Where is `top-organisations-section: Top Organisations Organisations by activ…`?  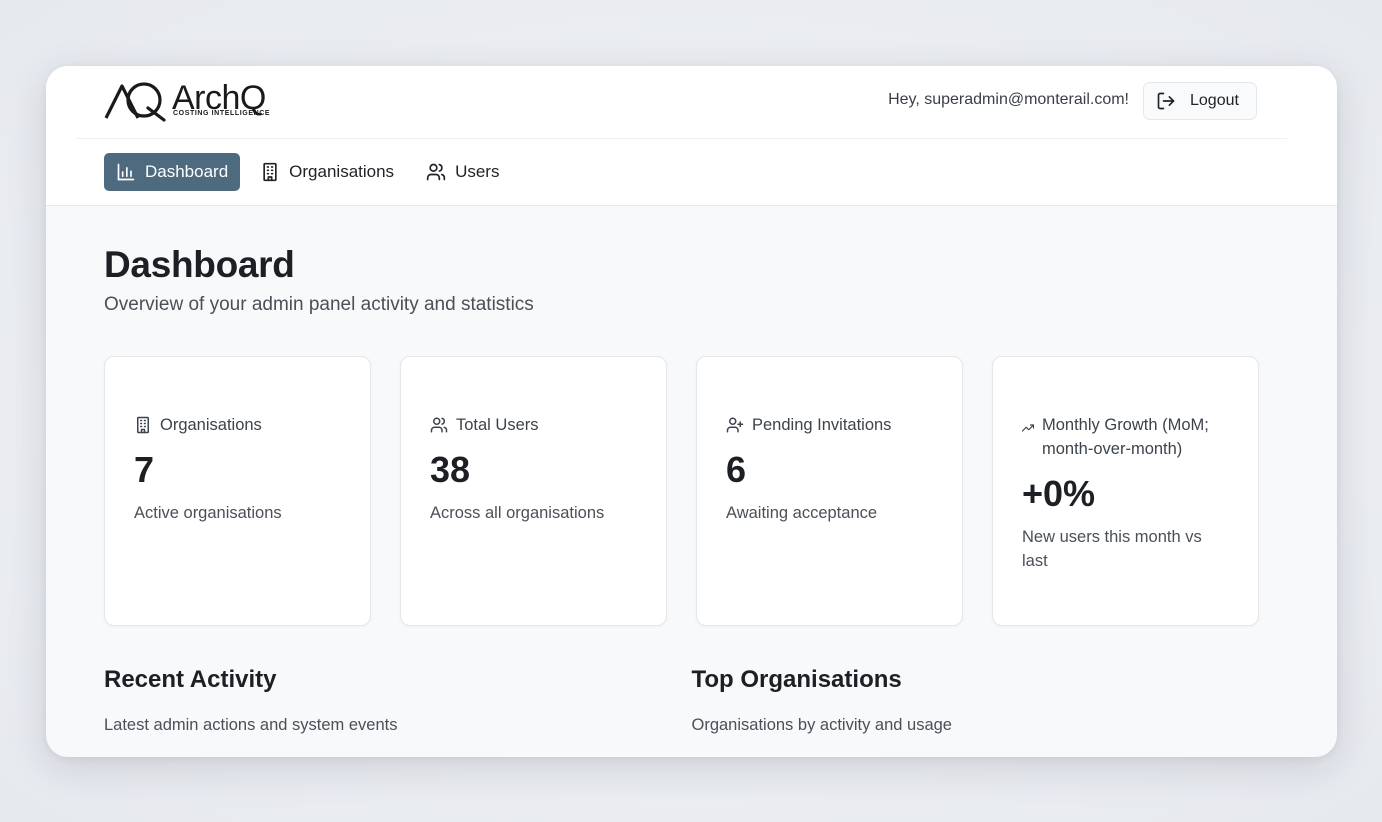
top-organisations-section: Top Organisations Organisations by activ… is located at coordinates (986, 700).